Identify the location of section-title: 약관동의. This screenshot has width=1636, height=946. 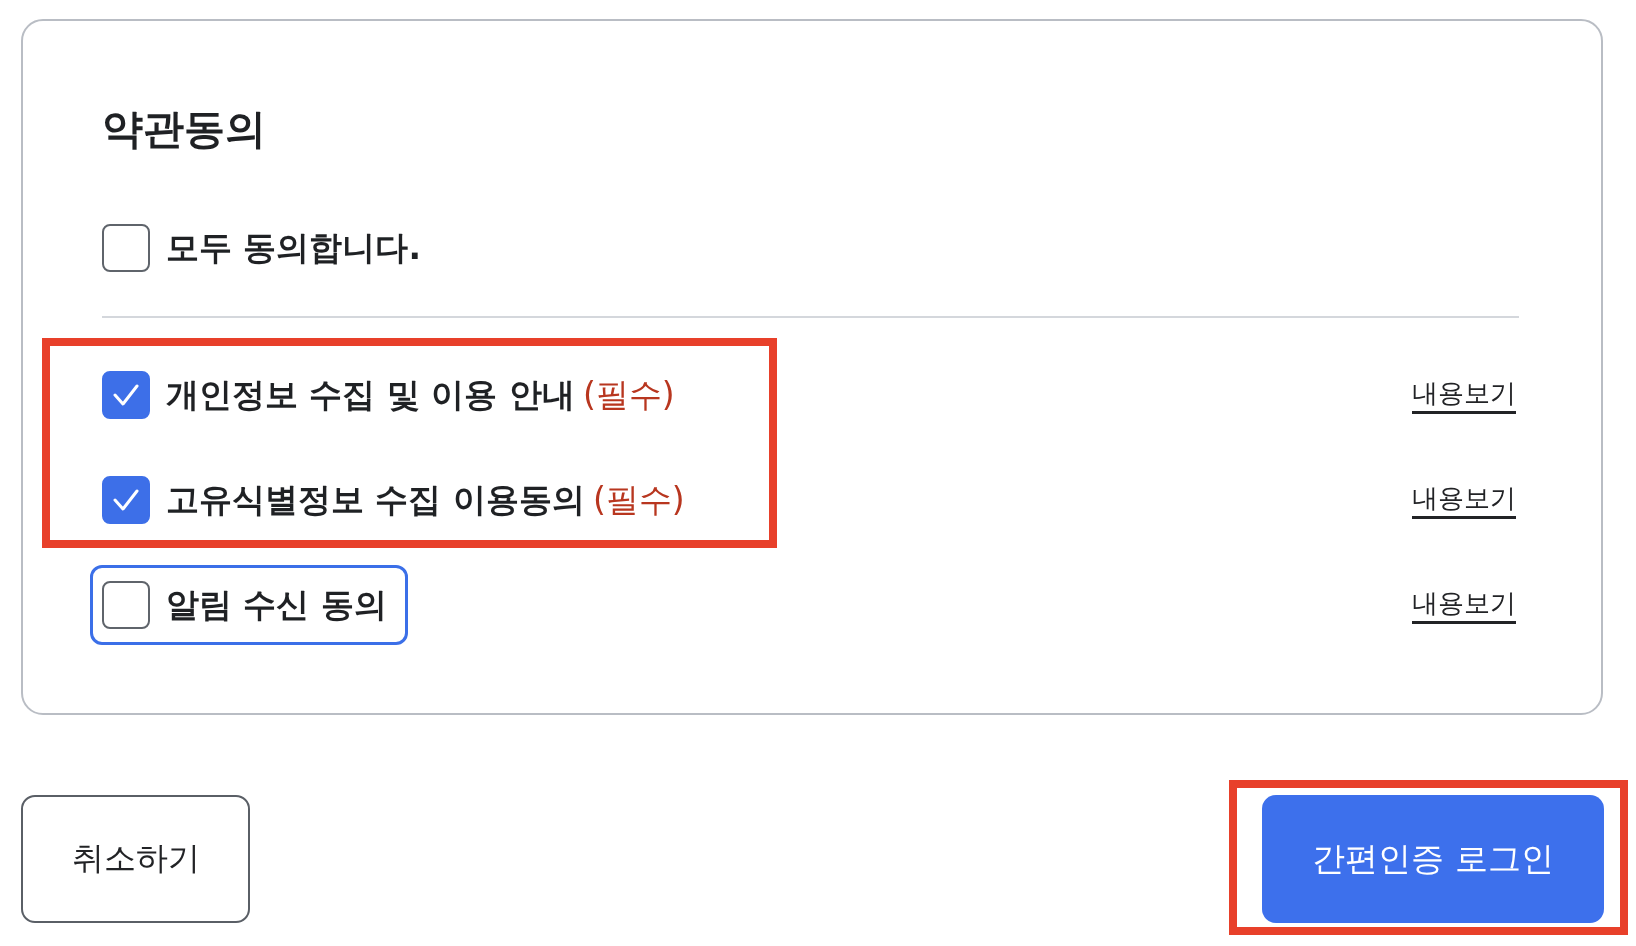
(184, 129).